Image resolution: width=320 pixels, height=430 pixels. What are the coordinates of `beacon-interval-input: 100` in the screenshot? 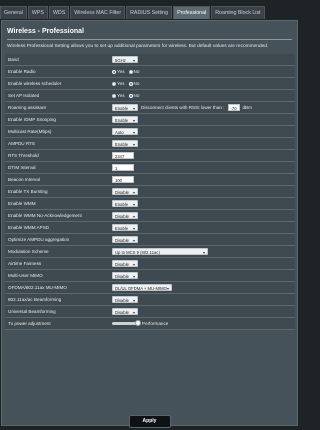 It's located at (123, 179).